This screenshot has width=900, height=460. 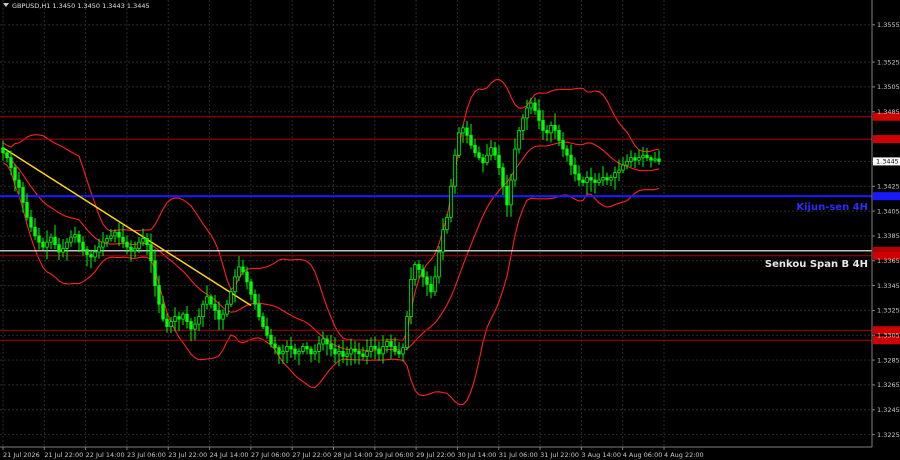 What do you see at coordinates (888, 236) in the screenshot?
I see `price-tick-label: 1.3385` at bounding box center [888, 236].